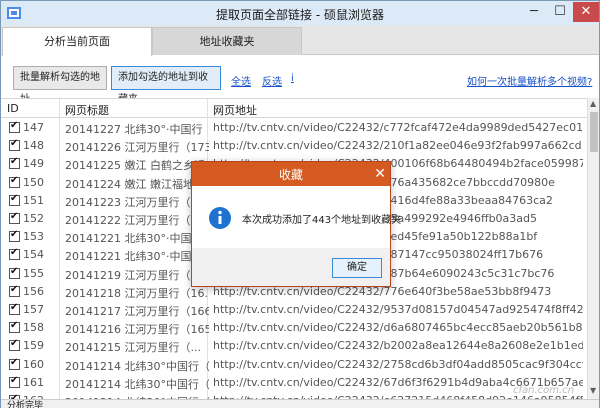  What do you see at coordinates (235, 110) in the screenshot?
I see `column-header-url: 网页地址` at bounding box center [235, 110].